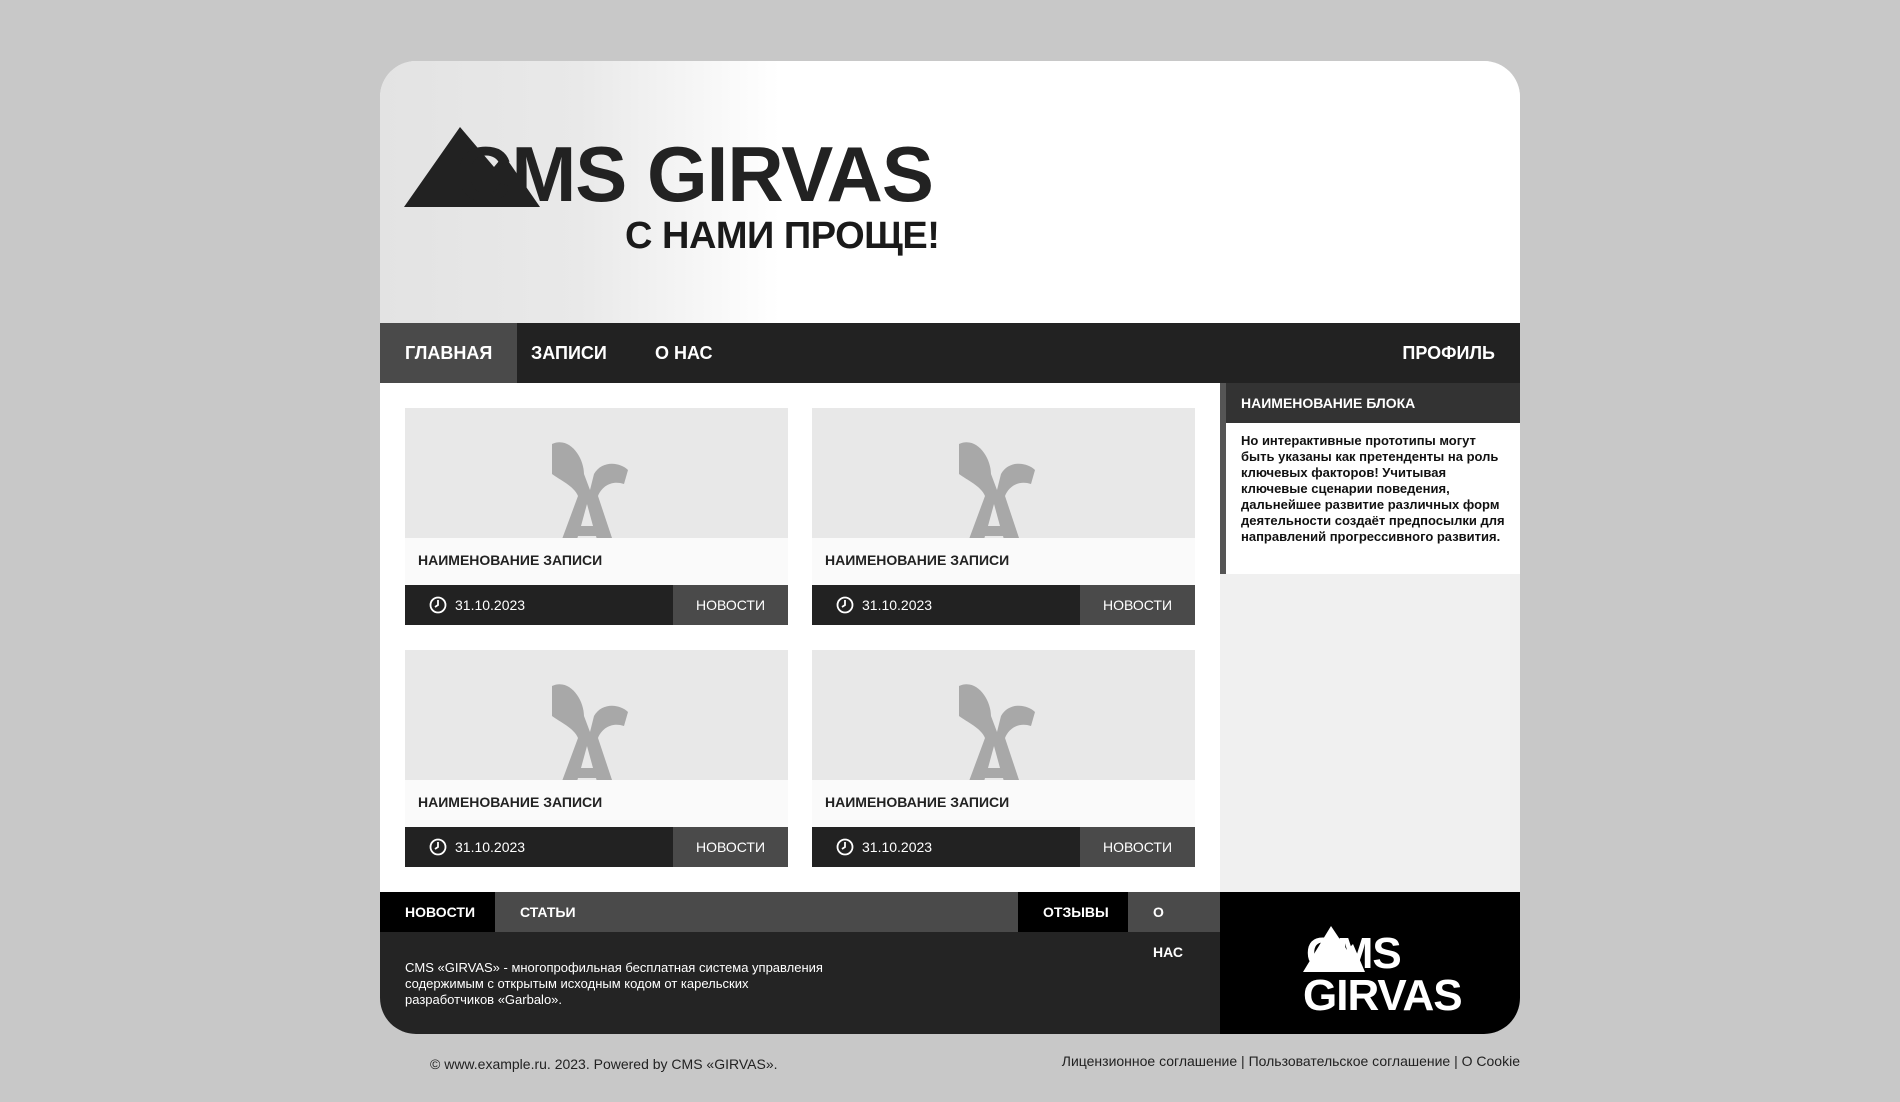 Image resolution: width=1900 pixels, height=1102 pixels. What do you see at coordinates (437, 912) in the screenshot?
I see `footer-nav-news: НОВОСТИ` at bounding box center [437, 912].